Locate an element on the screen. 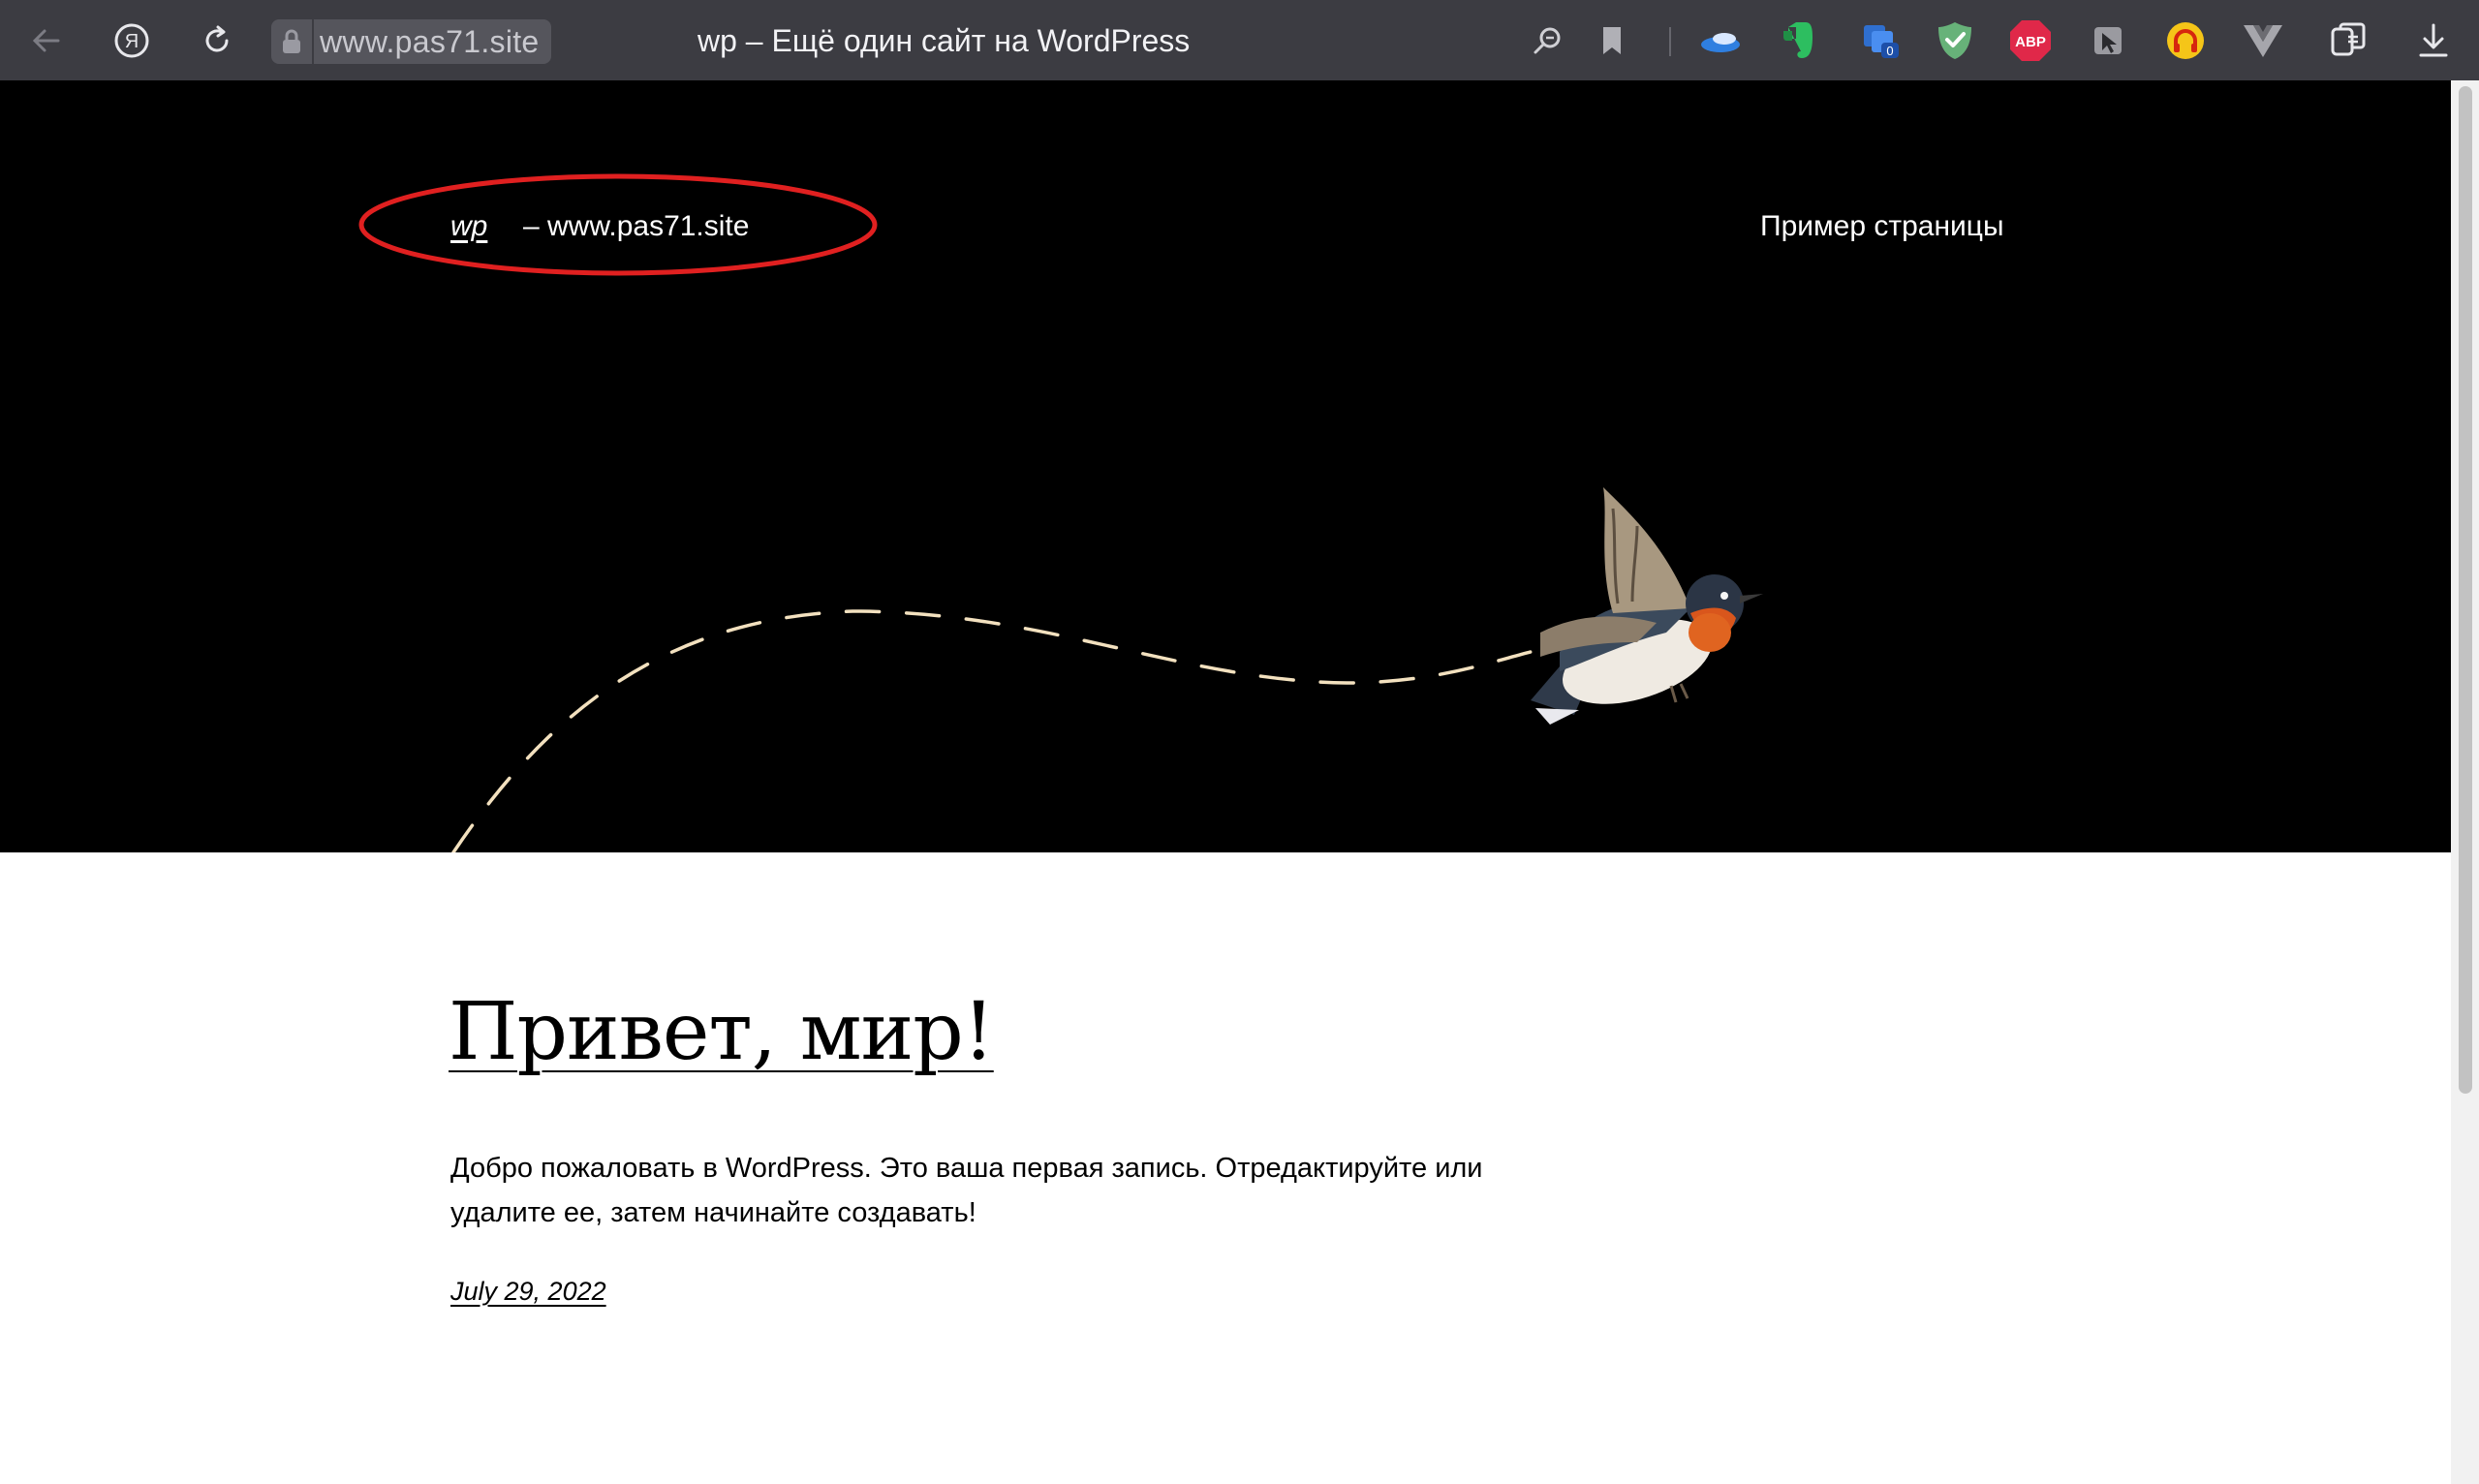 This screenshot has height=1484, width=2479. yandex-icon: Я is located at coordinates (131, 40).